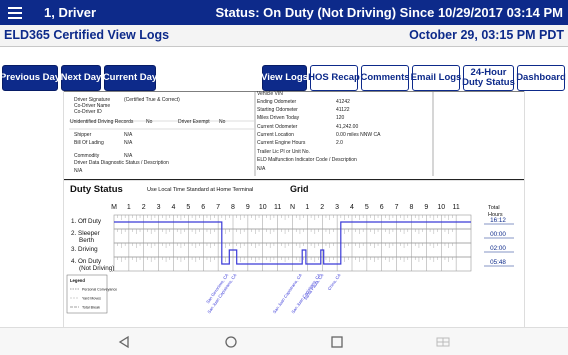 The image size is (568, 355). What do you see at coordinates (222, 122) in the screenshot?
I see `driver-exempt-value: No` at bounding box center [222, 122].